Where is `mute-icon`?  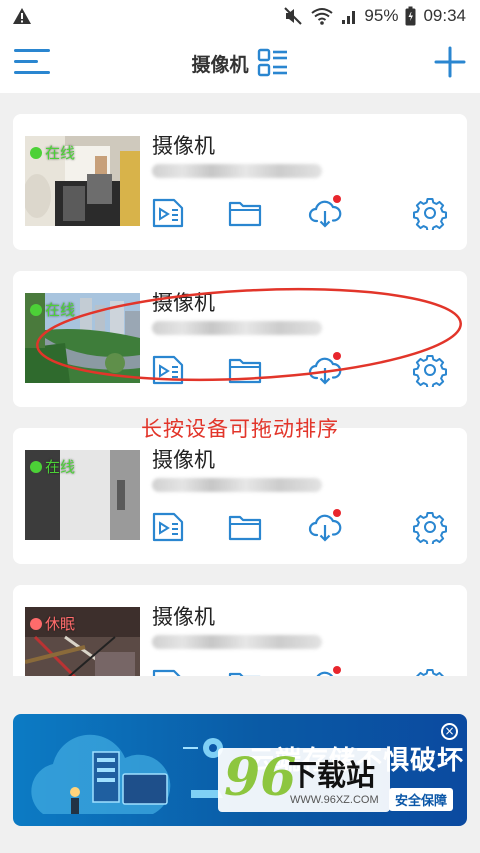
mute-icon is located at coordinates (293, 16).